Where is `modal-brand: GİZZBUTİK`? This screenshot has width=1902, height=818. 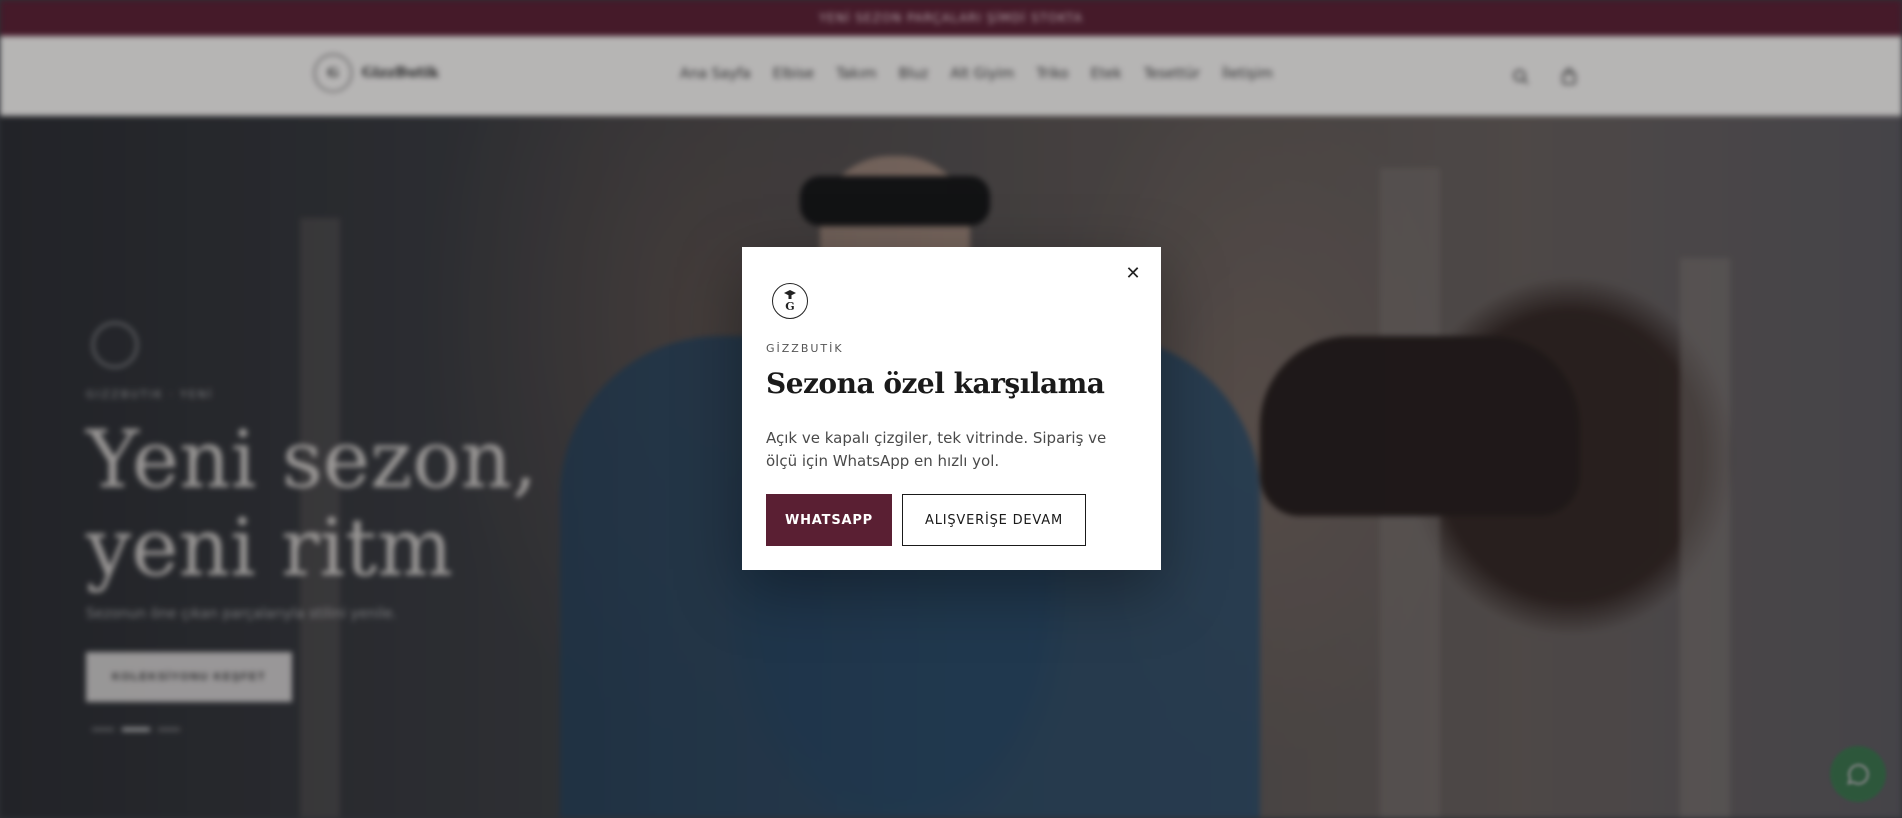 modal-brand: GİZZBUTİK is located at coordinates (805, 348).